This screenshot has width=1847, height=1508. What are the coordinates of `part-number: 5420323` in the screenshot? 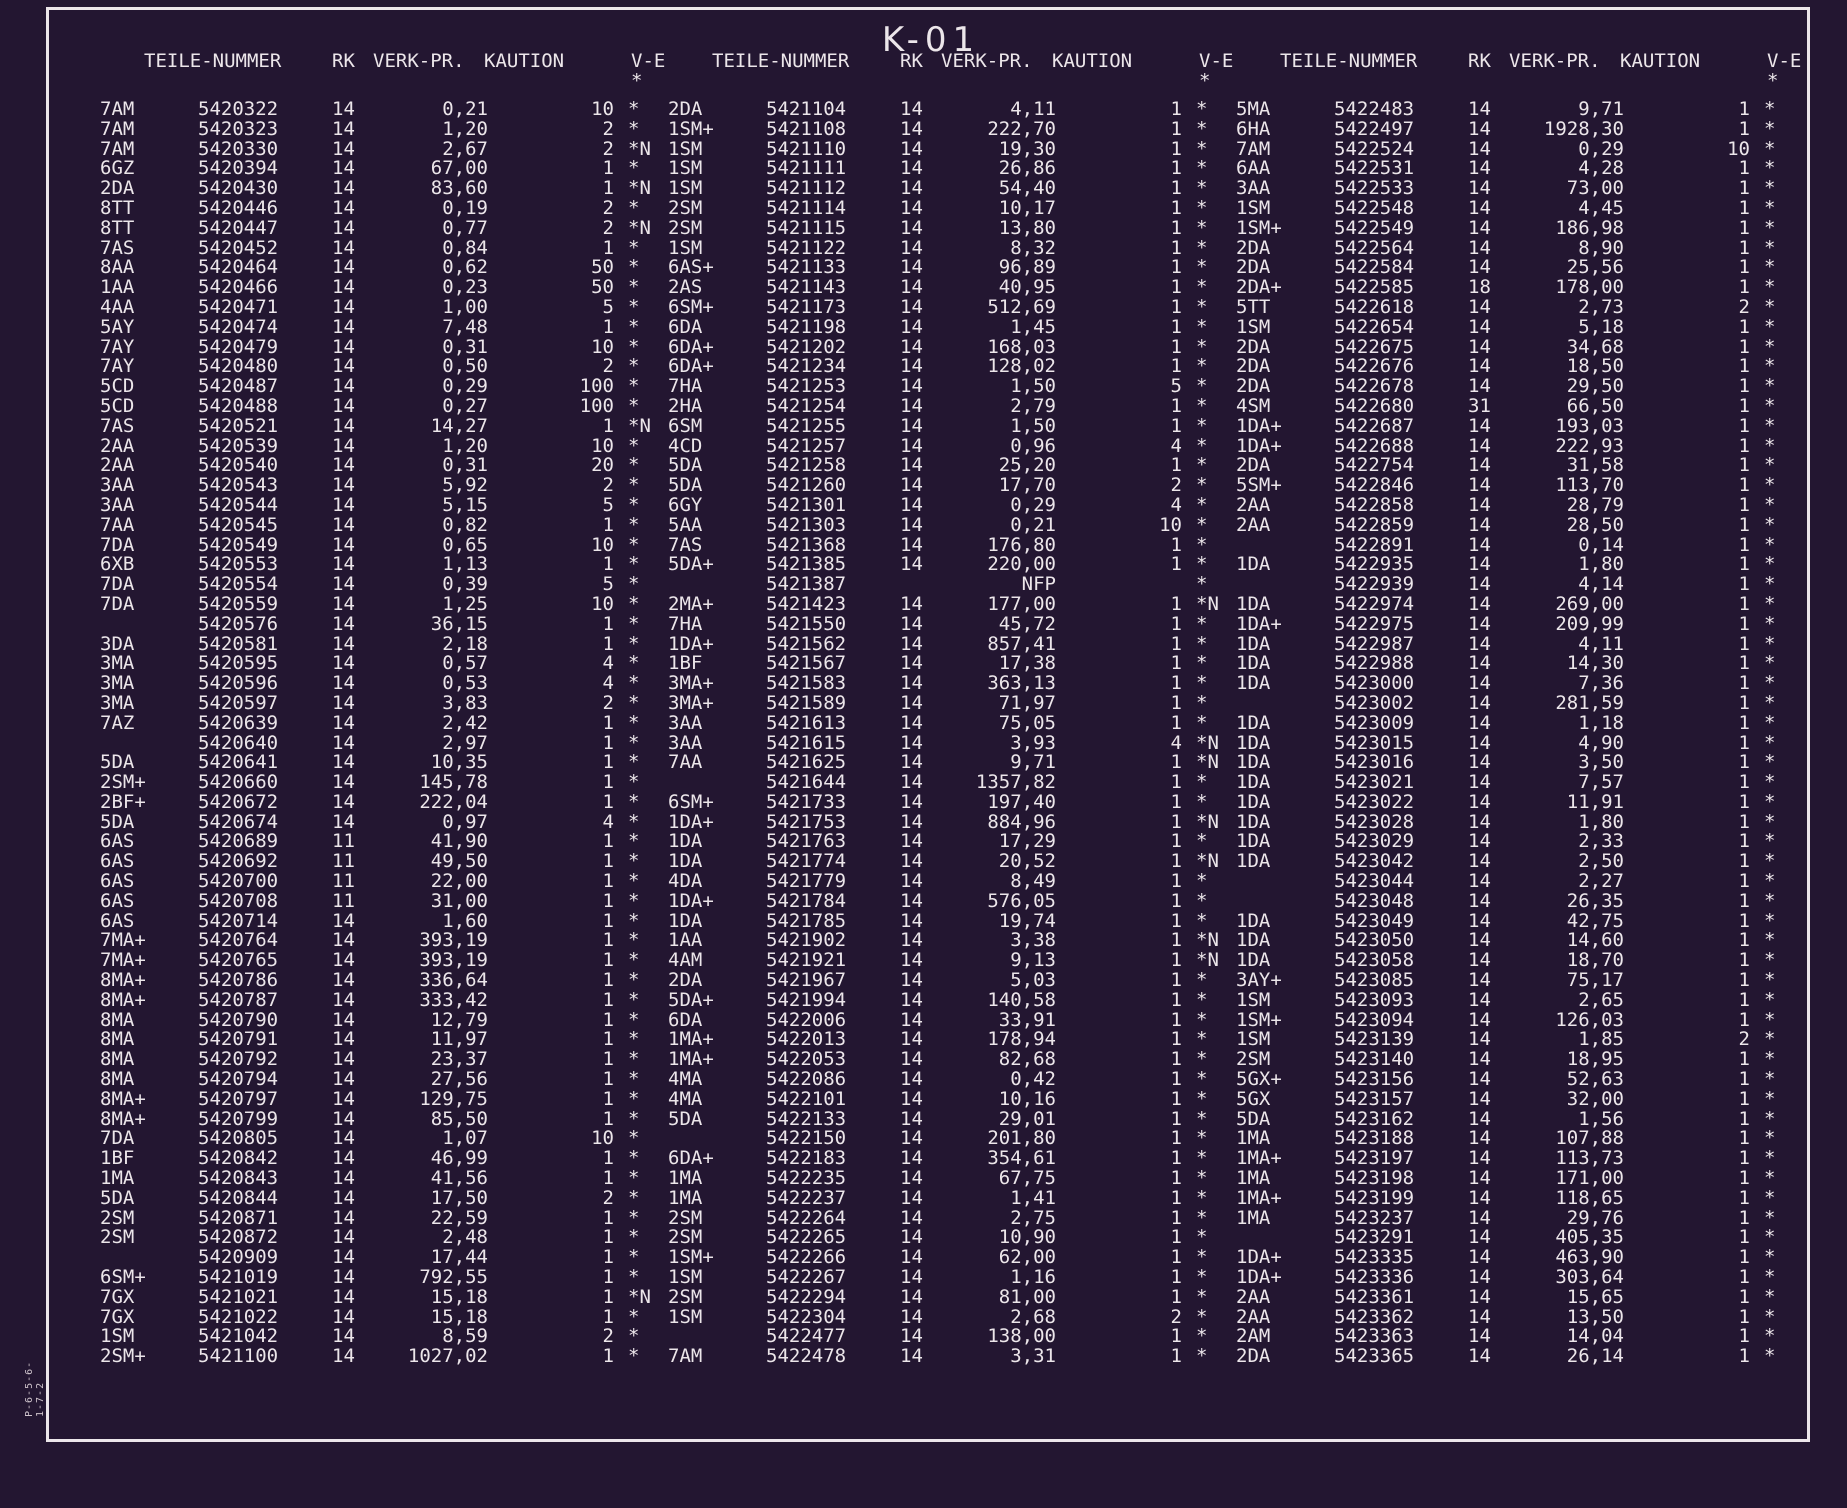 It's located at (238, 128).